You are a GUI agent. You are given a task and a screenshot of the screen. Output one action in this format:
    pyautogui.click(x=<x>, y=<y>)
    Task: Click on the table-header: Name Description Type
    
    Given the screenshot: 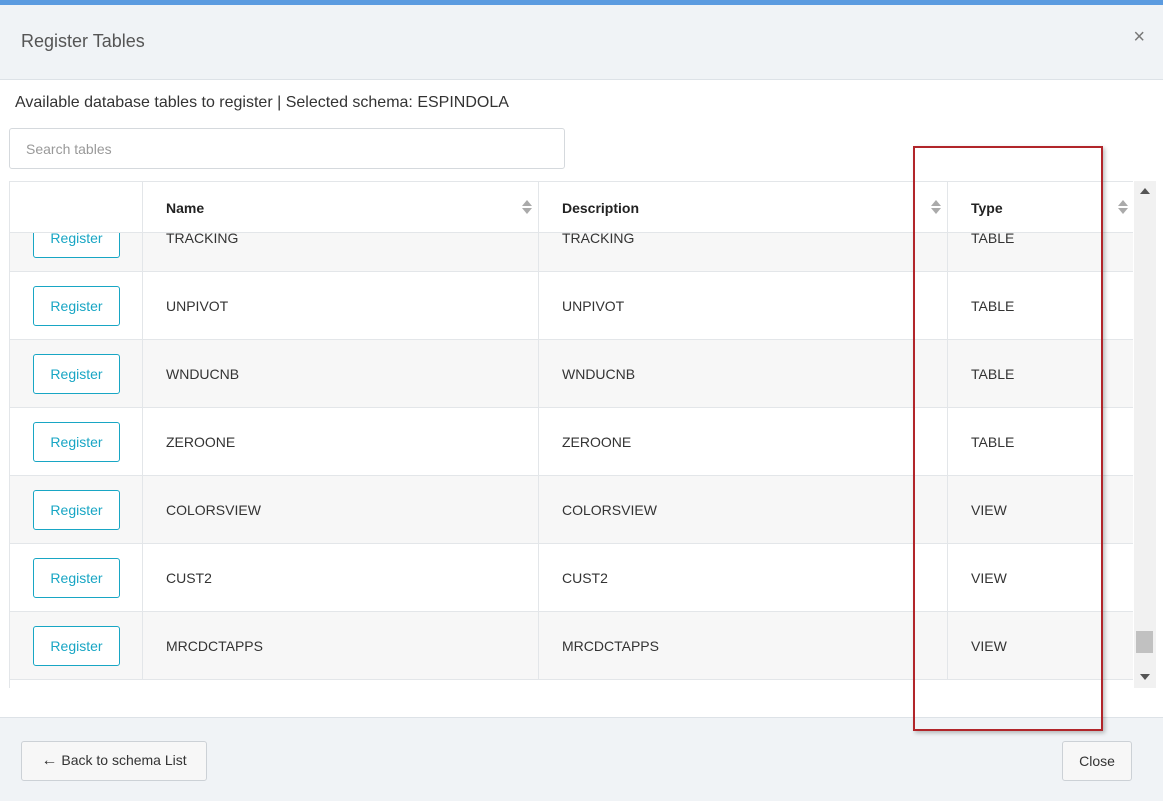 What is the action you would take?
    pyautogui.click(x=571, y=207)
    